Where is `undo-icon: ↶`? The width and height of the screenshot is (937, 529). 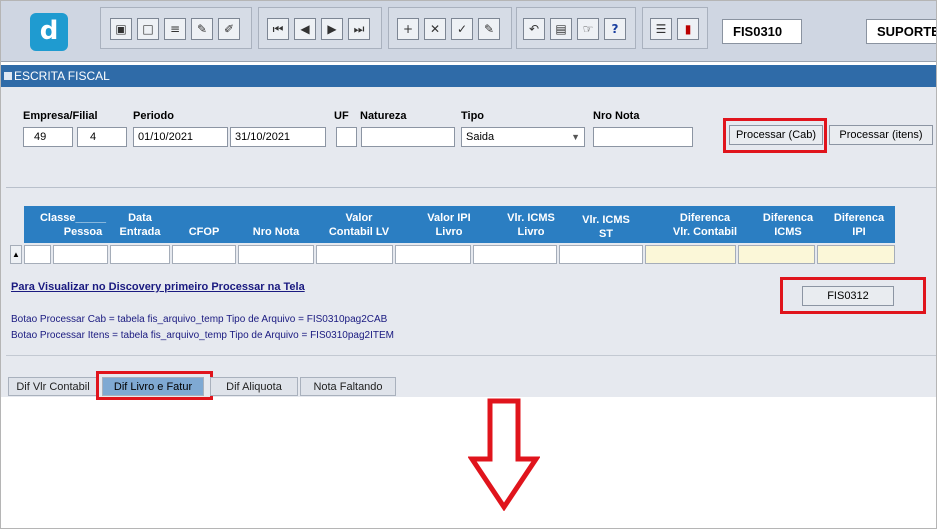
undo-icon: ↶ is located at coordinates (534, 29).